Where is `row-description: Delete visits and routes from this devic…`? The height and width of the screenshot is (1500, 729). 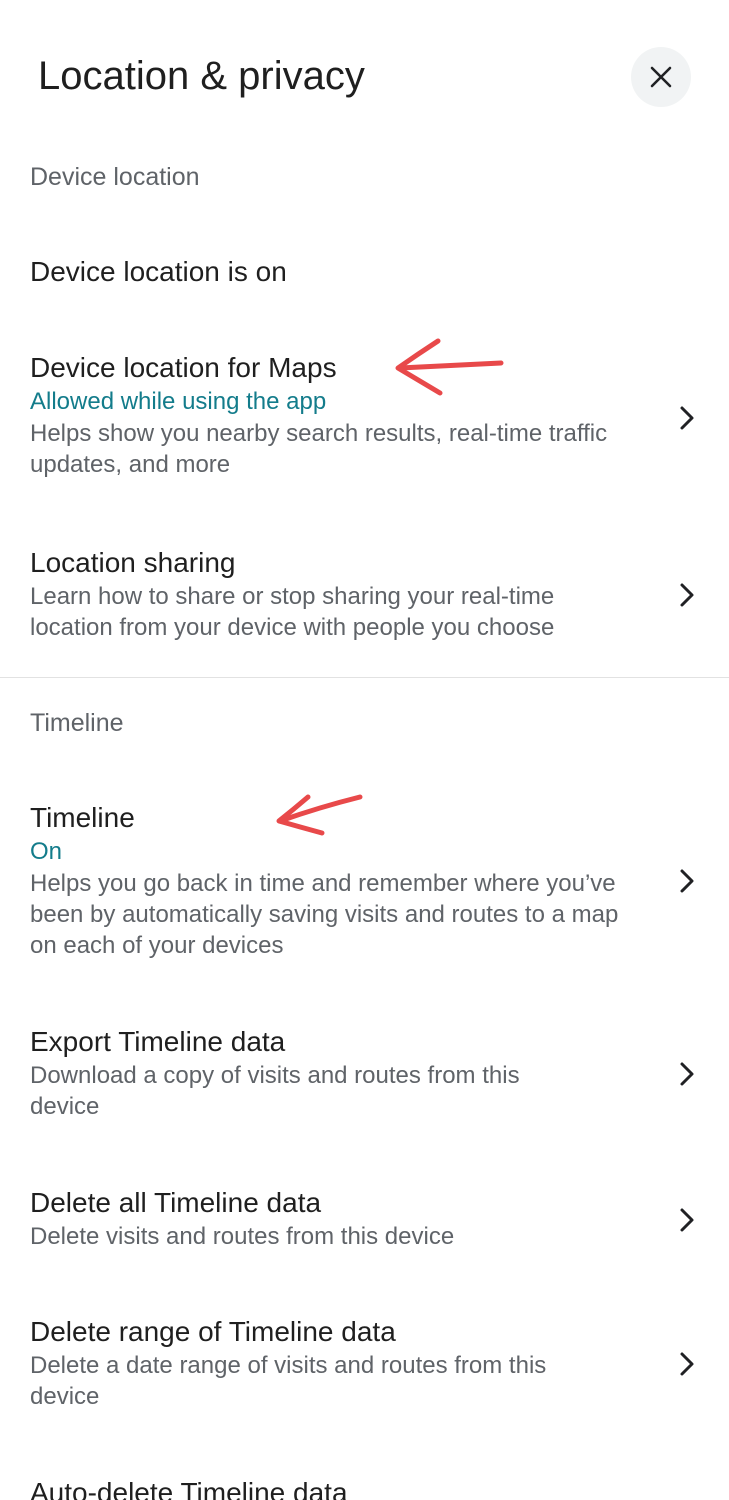 row-description: Delete visits and routes from this devic… is located at coordinates (242, 1236).